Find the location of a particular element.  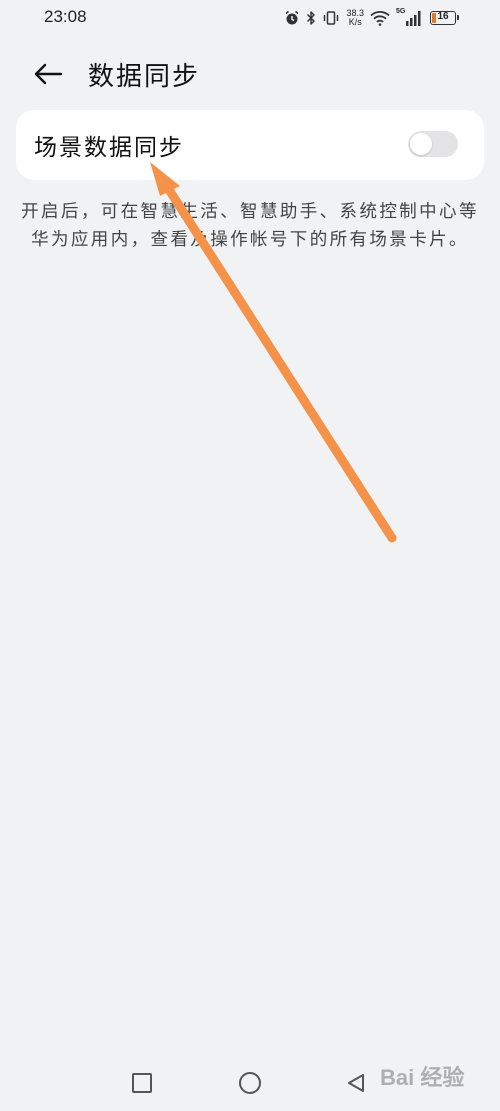

signal-label: 5G is located at coordinates (401, 11).